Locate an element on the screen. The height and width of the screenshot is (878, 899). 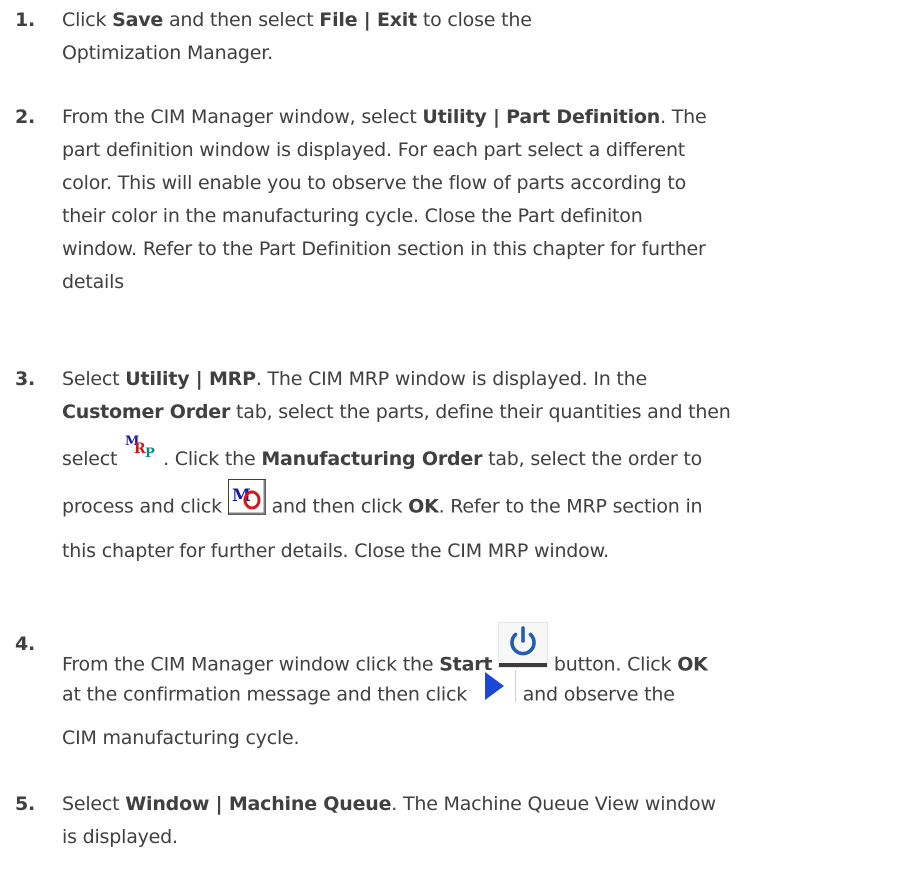
text-run: . The Machine Queue View window is located at coordinates (553, 804).